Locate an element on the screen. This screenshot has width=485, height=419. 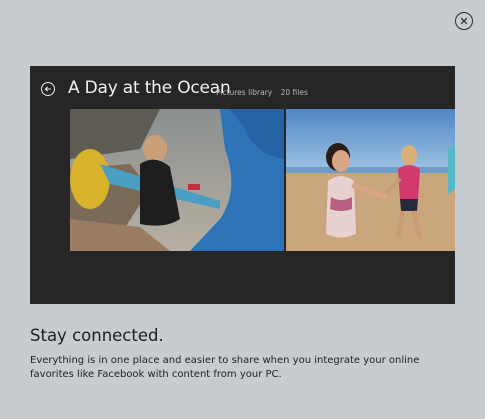
file-count: 20 files is located at coordinates (294, 92).